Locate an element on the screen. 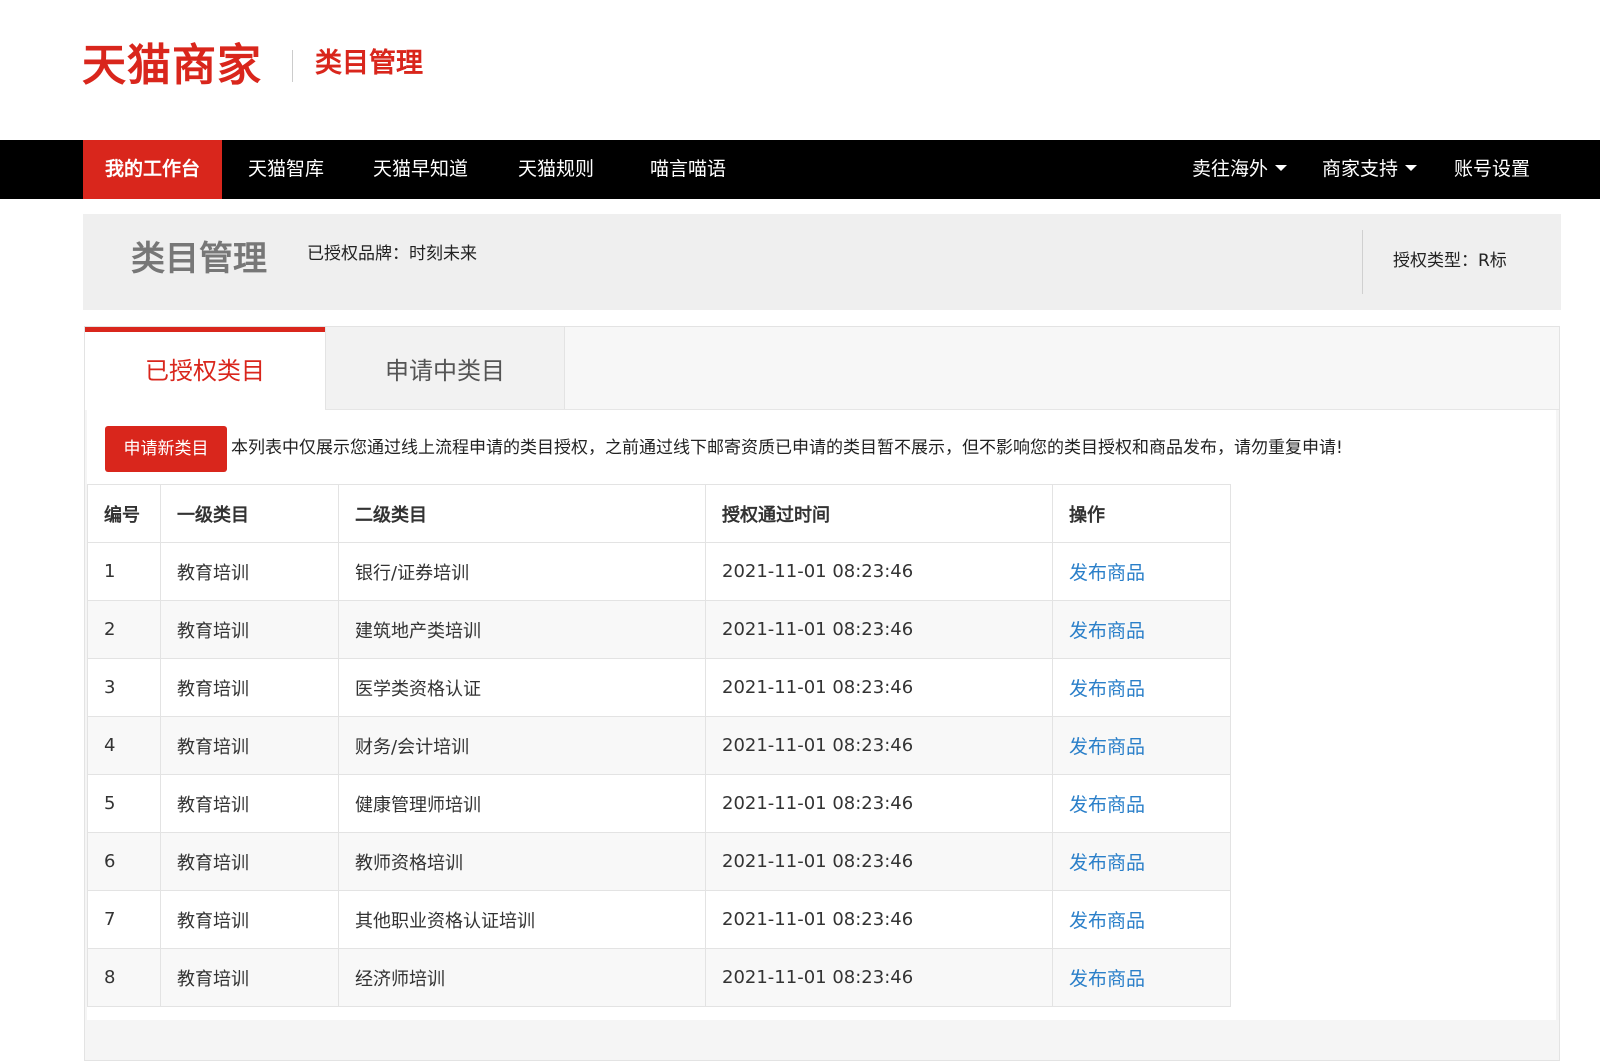 This screenshot has height=1061, width=1600. column-header-level1: 一级类目 is located at coordinates (249, 513).